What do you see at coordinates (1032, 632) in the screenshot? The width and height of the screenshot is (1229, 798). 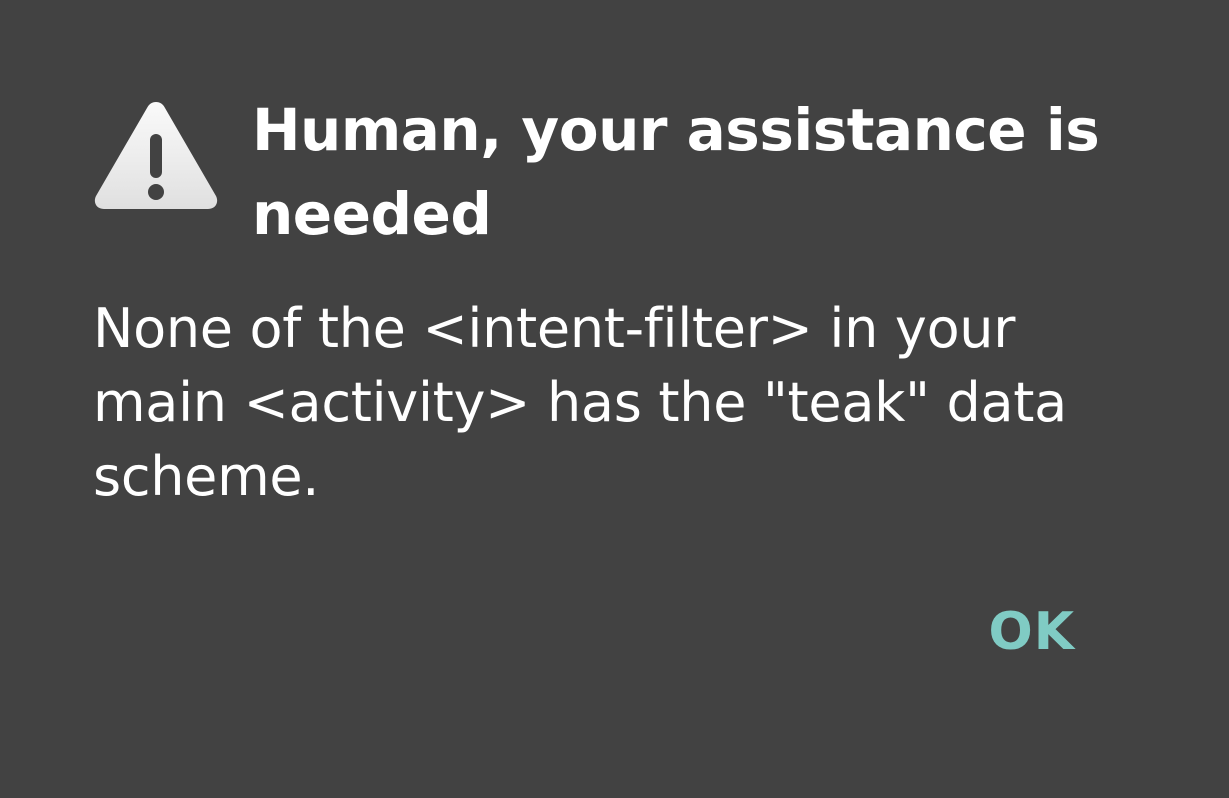 I see `ok-button: OK` at bounding box center [1032, 632].